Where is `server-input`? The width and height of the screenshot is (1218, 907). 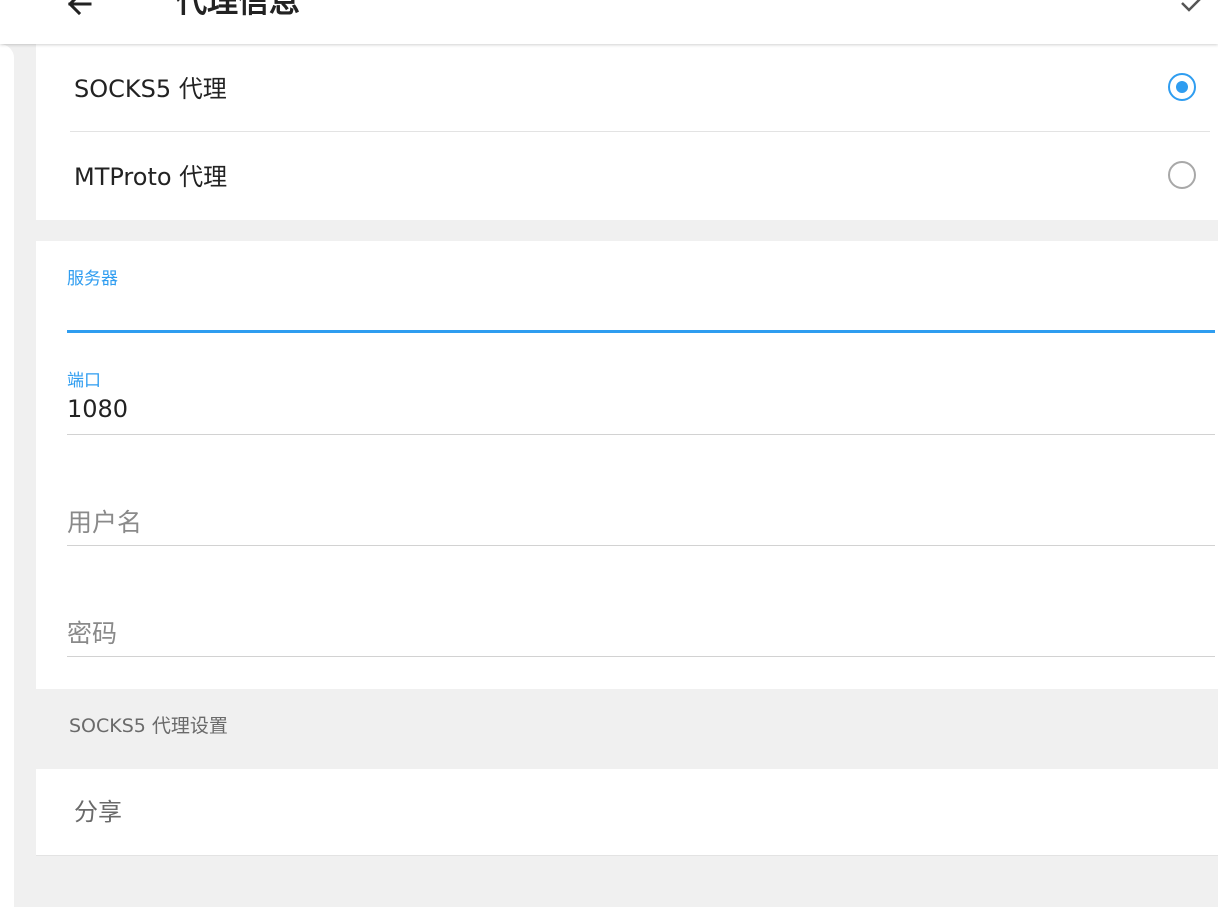 server-input is located at coordinates (641, 310).